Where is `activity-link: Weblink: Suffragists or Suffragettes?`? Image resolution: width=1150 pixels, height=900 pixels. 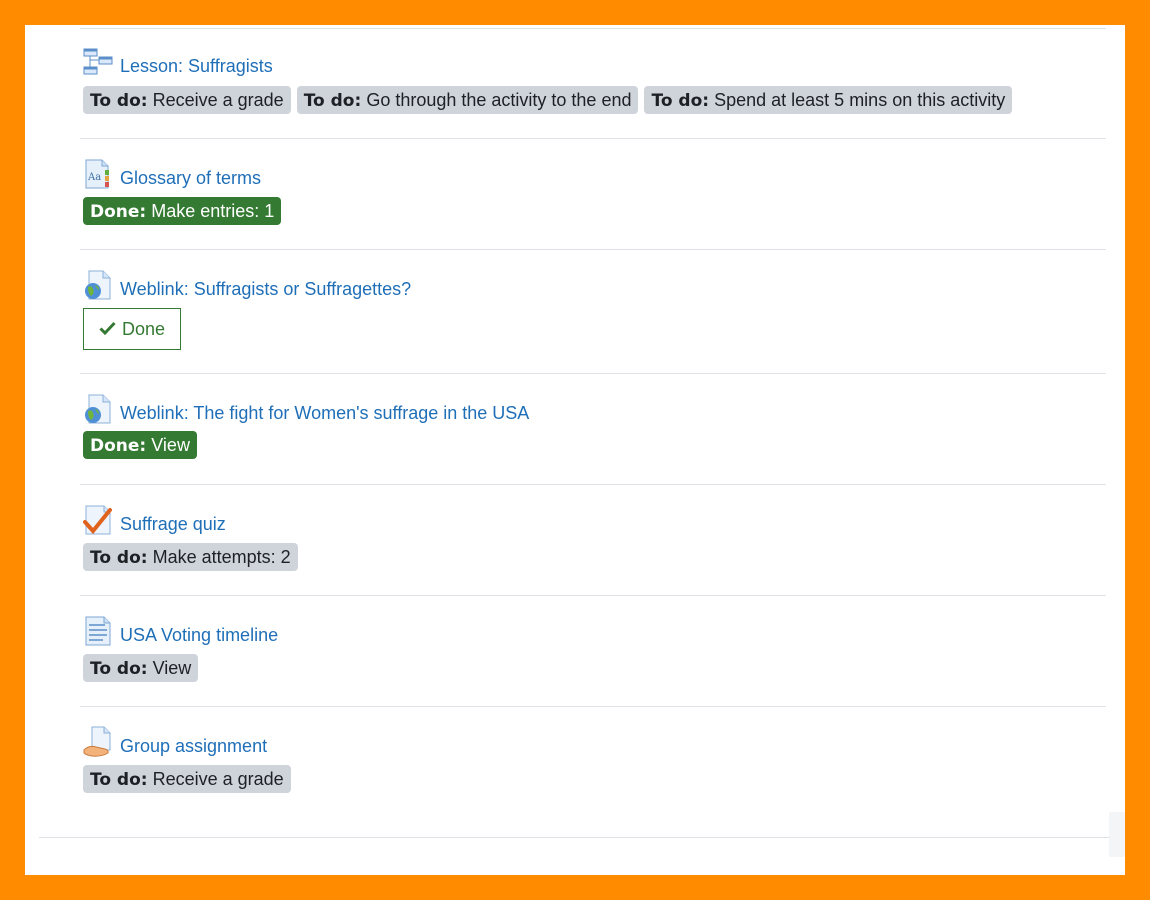 activity-link: Weblink: Suffragists or Suffragettes? is located at coordinates (265, 289).